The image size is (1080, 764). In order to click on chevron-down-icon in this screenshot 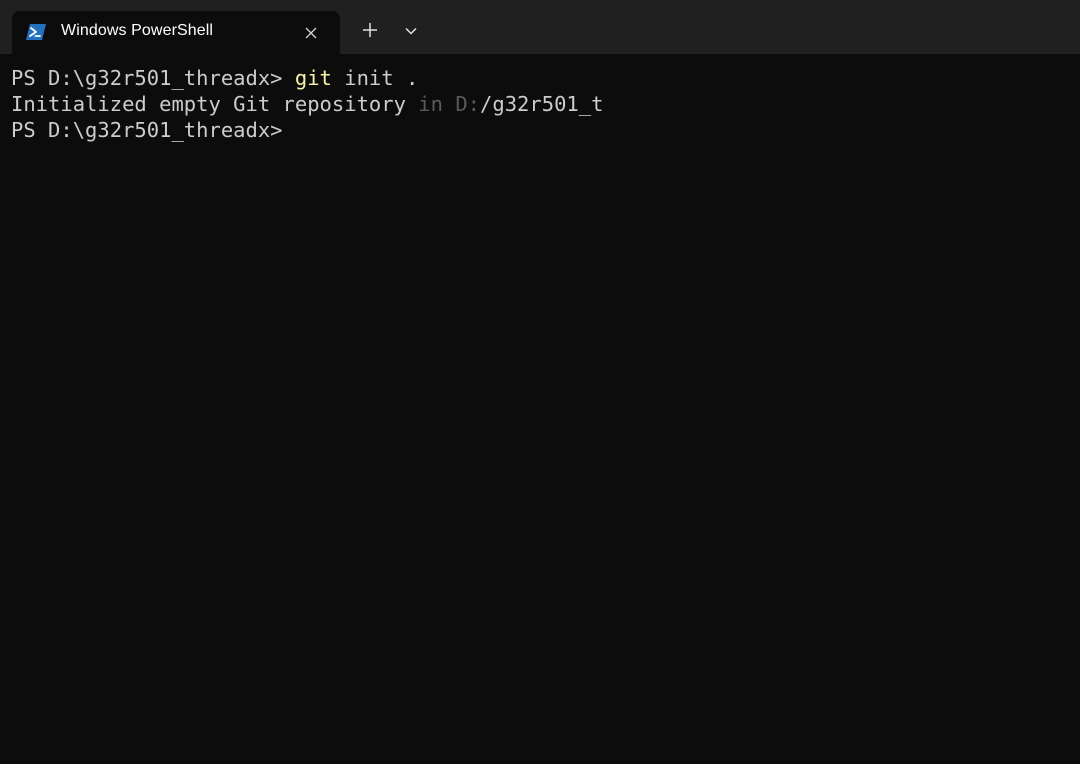, I will do `click(411, 32)`.